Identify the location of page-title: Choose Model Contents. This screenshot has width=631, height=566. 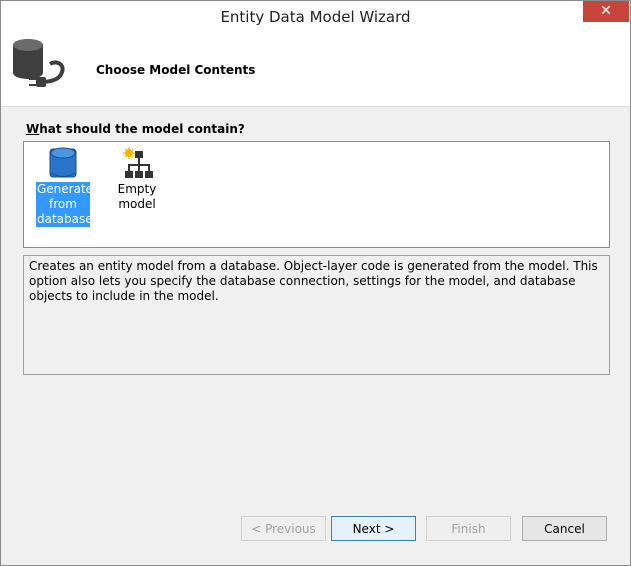
(176, 70).